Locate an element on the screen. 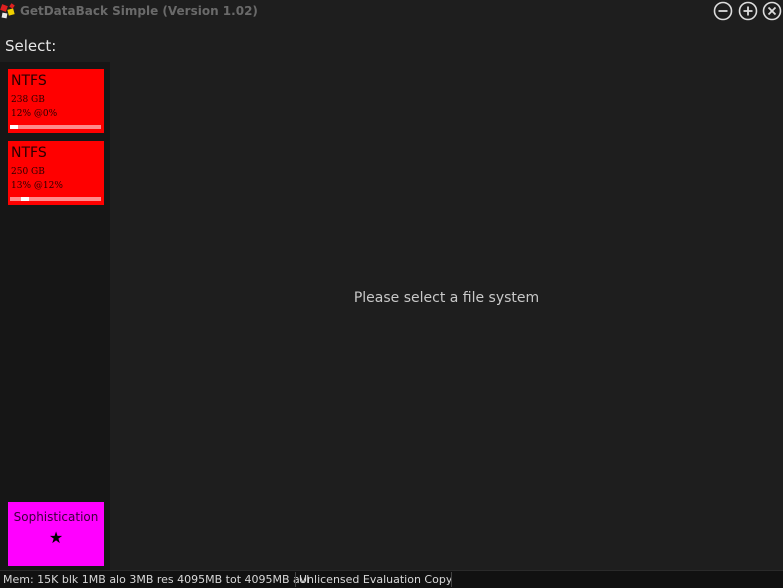 The image size is (783, 588). file-system-tile-1: NTFS 238 GB 12% @0% is located at coordinates (56, 101).